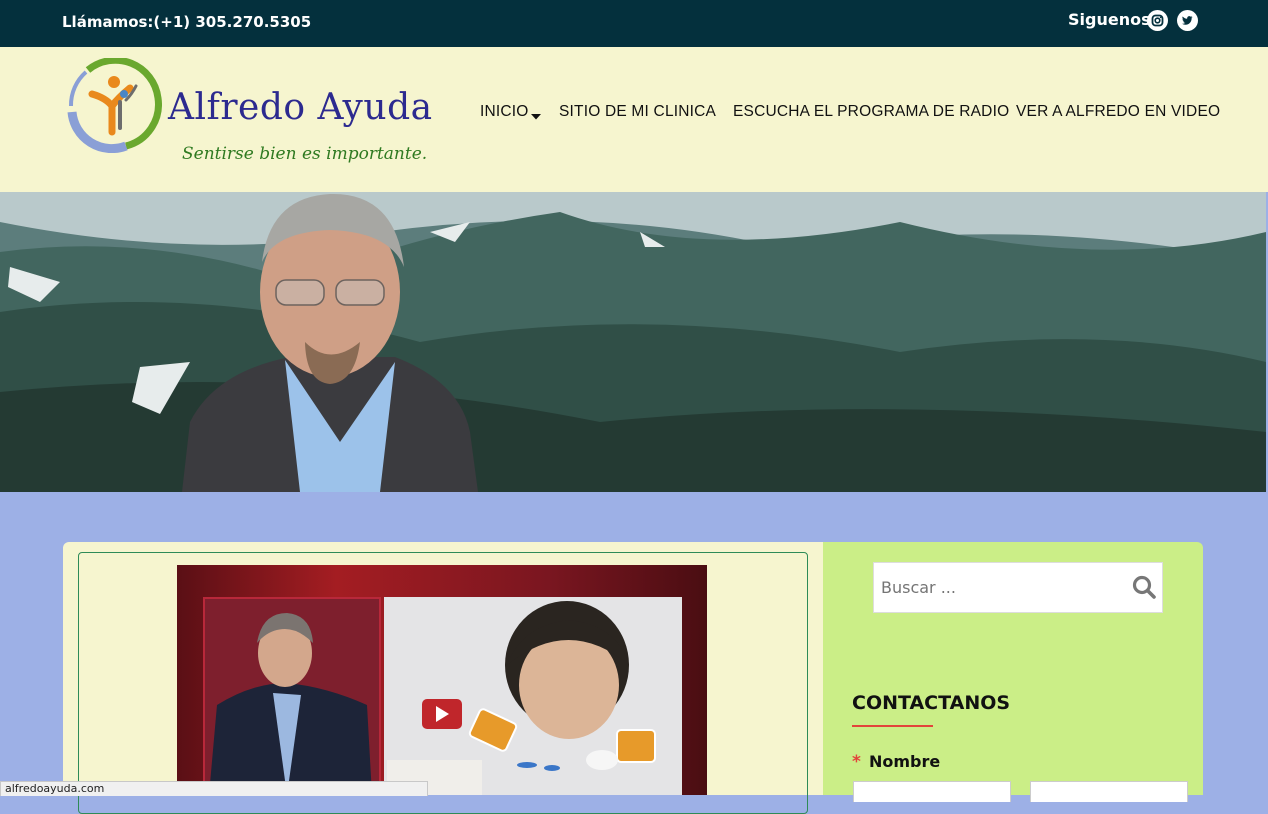 Image resolution: width=1268 pixels, height=814 pixels. Describe the element at coordinates (1109, 19) in the screenshot. I see `follow-label: Siguenos` at that location.